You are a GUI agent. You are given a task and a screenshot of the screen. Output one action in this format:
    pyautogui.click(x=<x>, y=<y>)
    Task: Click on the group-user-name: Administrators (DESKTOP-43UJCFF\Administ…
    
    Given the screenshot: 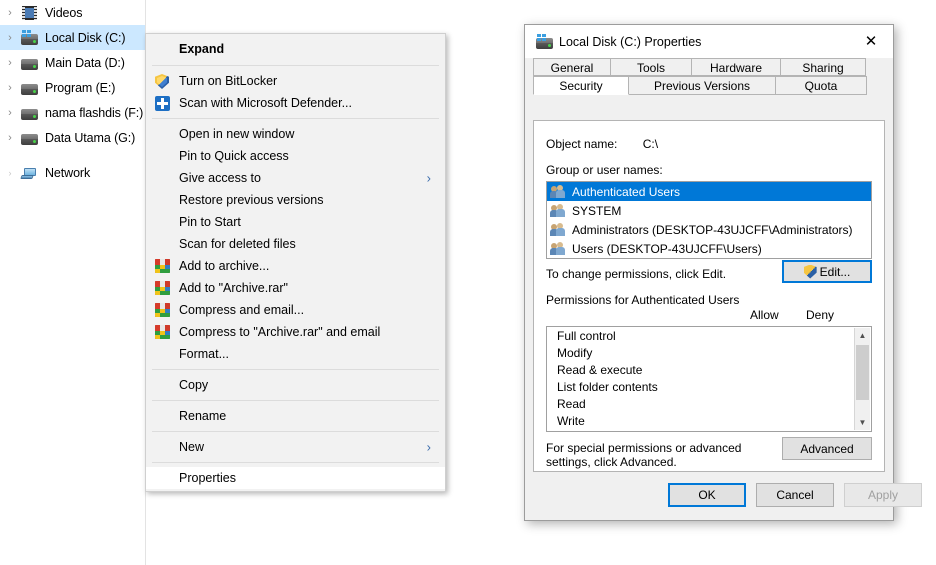 What is the action you would take?
    pyautogui.click(x=712, y=229)
    